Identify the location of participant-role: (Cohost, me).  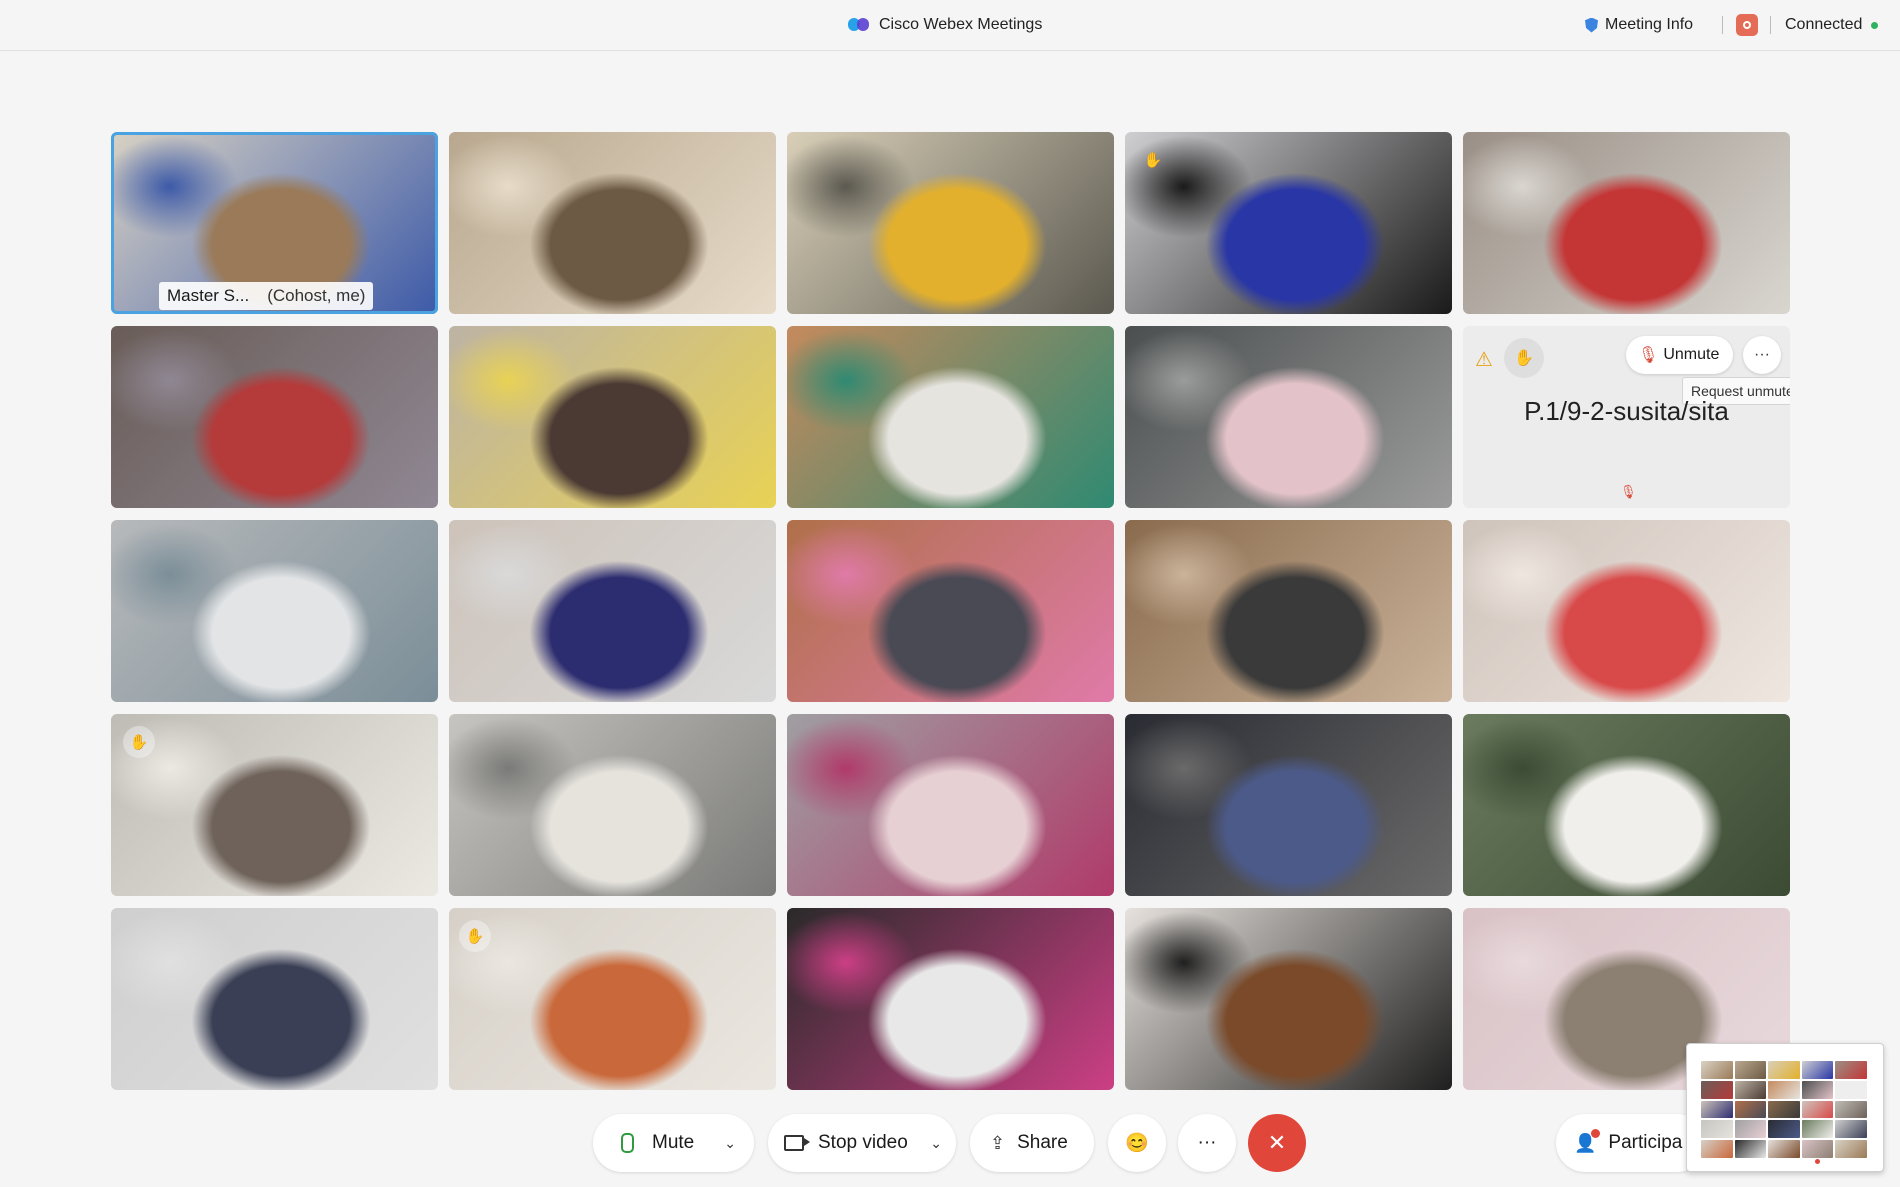
(316, 295).